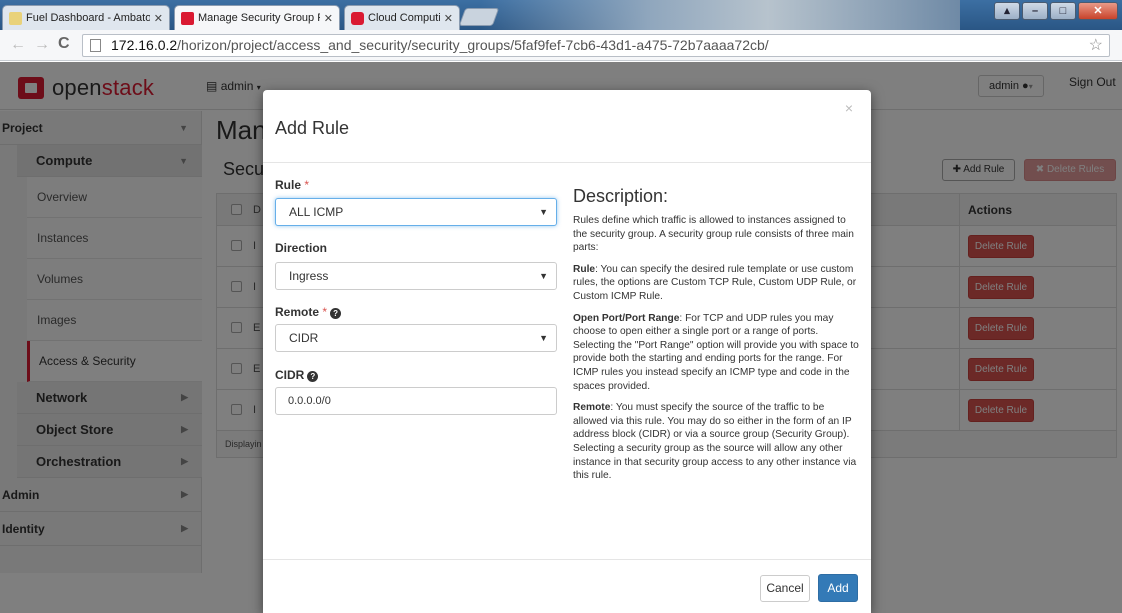 This screenshot has width=1122, height=613. I want to click on bookmark-star-icon: ☆, so click(1096, 45).